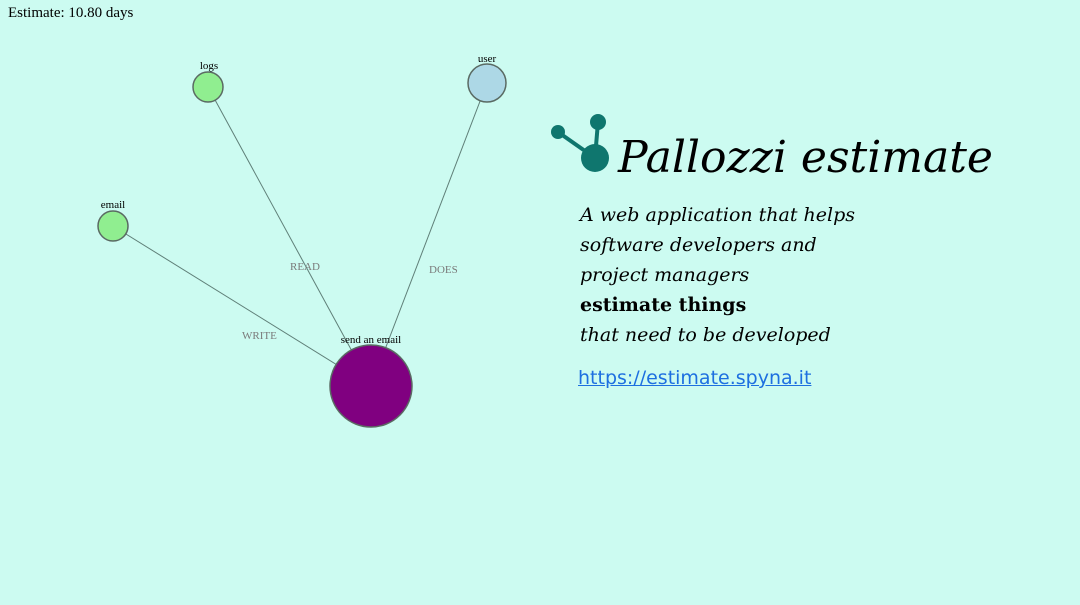  I want to click on molecule-icon, so click(580, 143).